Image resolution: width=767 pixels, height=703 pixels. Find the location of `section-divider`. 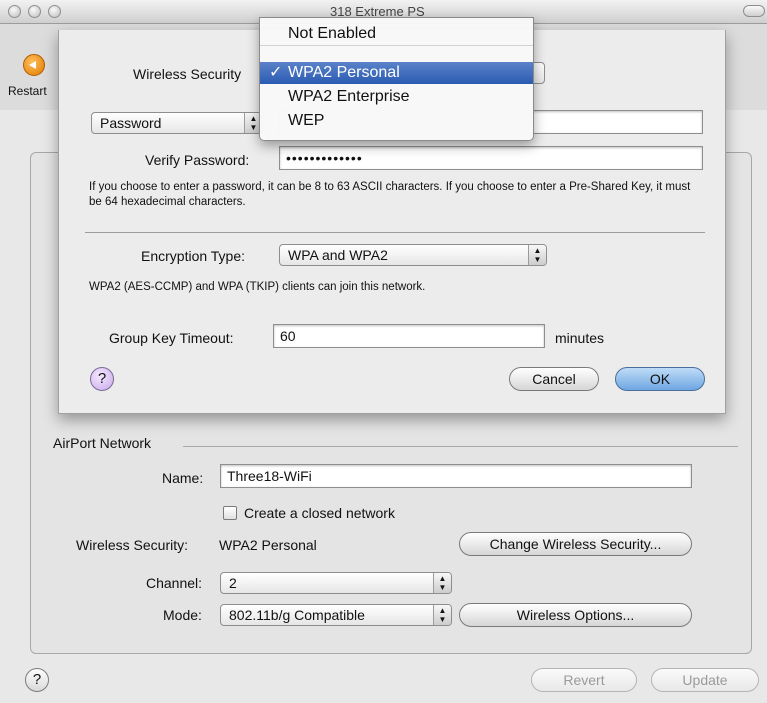

section-divider is located at coordinates (460, 446).